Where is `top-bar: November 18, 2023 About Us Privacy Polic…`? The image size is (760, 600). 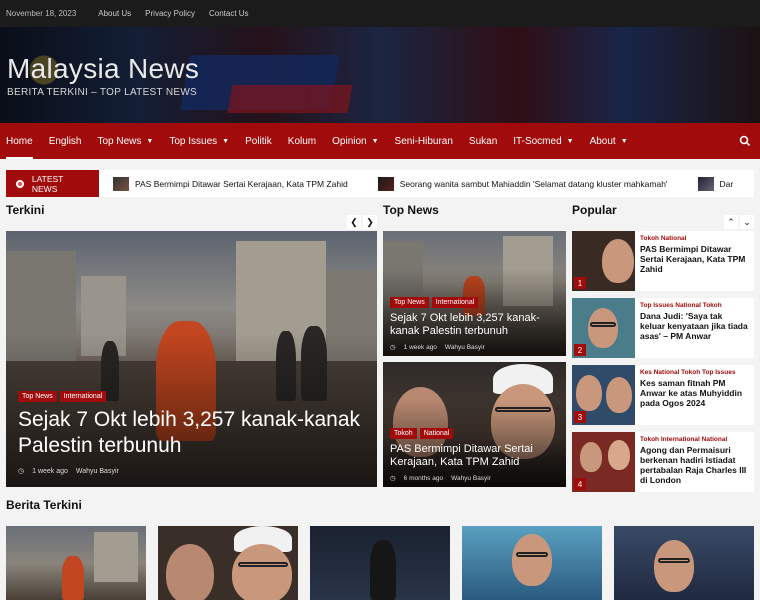
top-bar: November 18, 2023 About Us Privacy Polic… is located at coordinates (380, 13).